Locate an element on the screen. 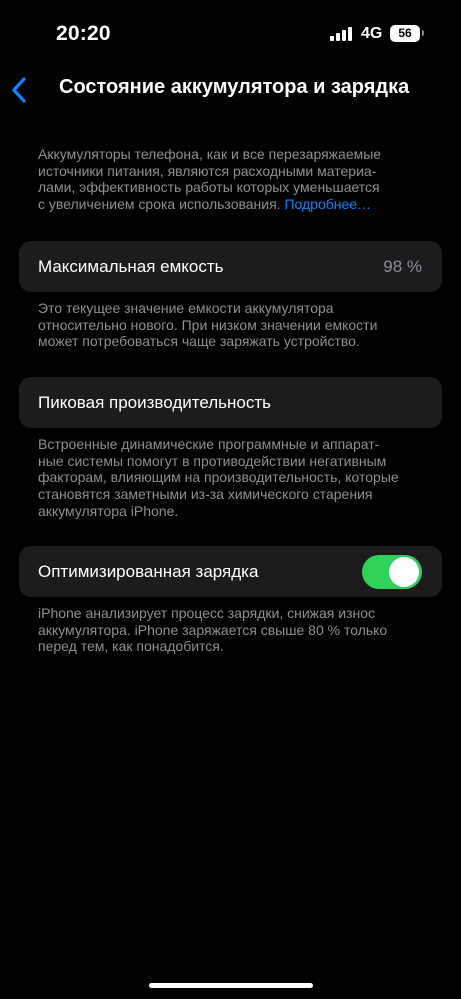 This screenshot has width=461, height=999. status-bar: 20:20 4G 56 is located at coordinates (230, 28).